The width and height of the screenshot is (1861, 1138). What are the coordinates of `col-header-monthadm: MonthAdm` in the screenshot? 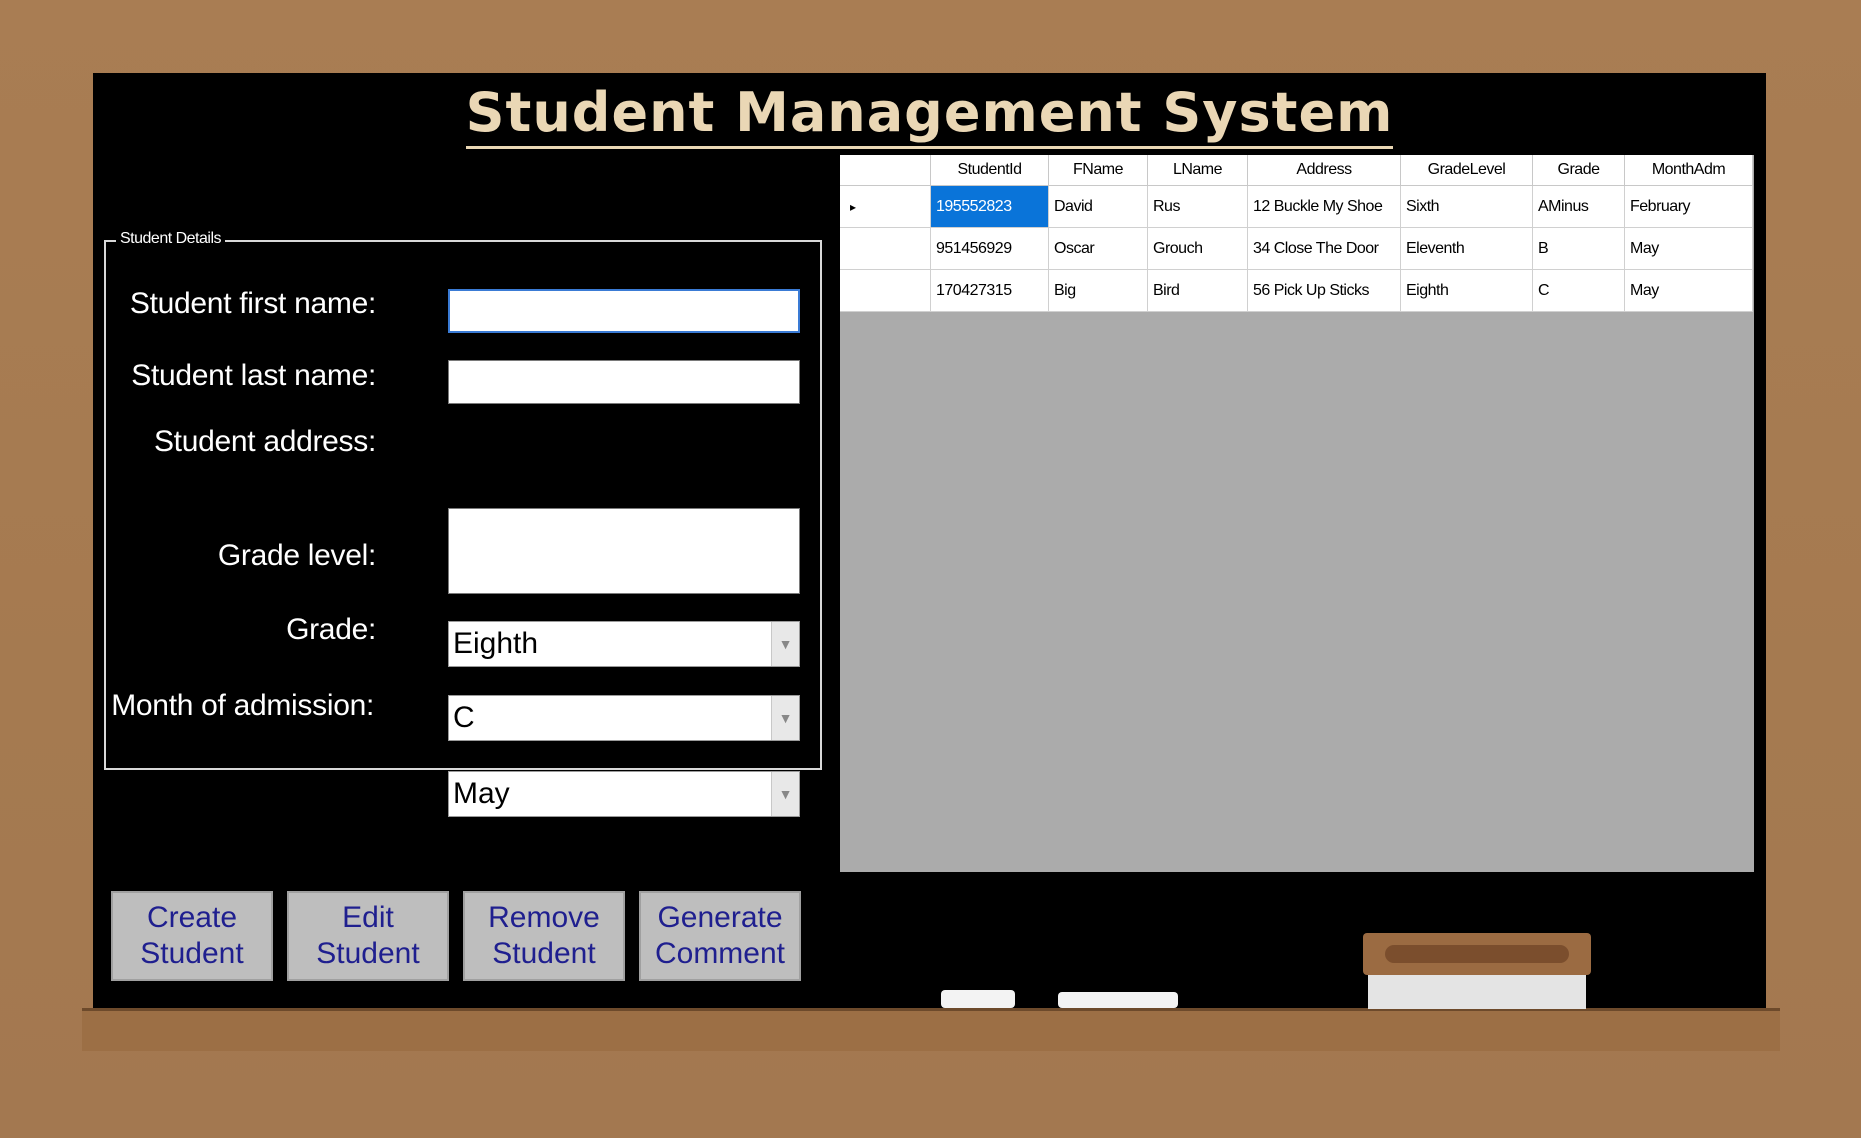 It's located at (1688, 170).